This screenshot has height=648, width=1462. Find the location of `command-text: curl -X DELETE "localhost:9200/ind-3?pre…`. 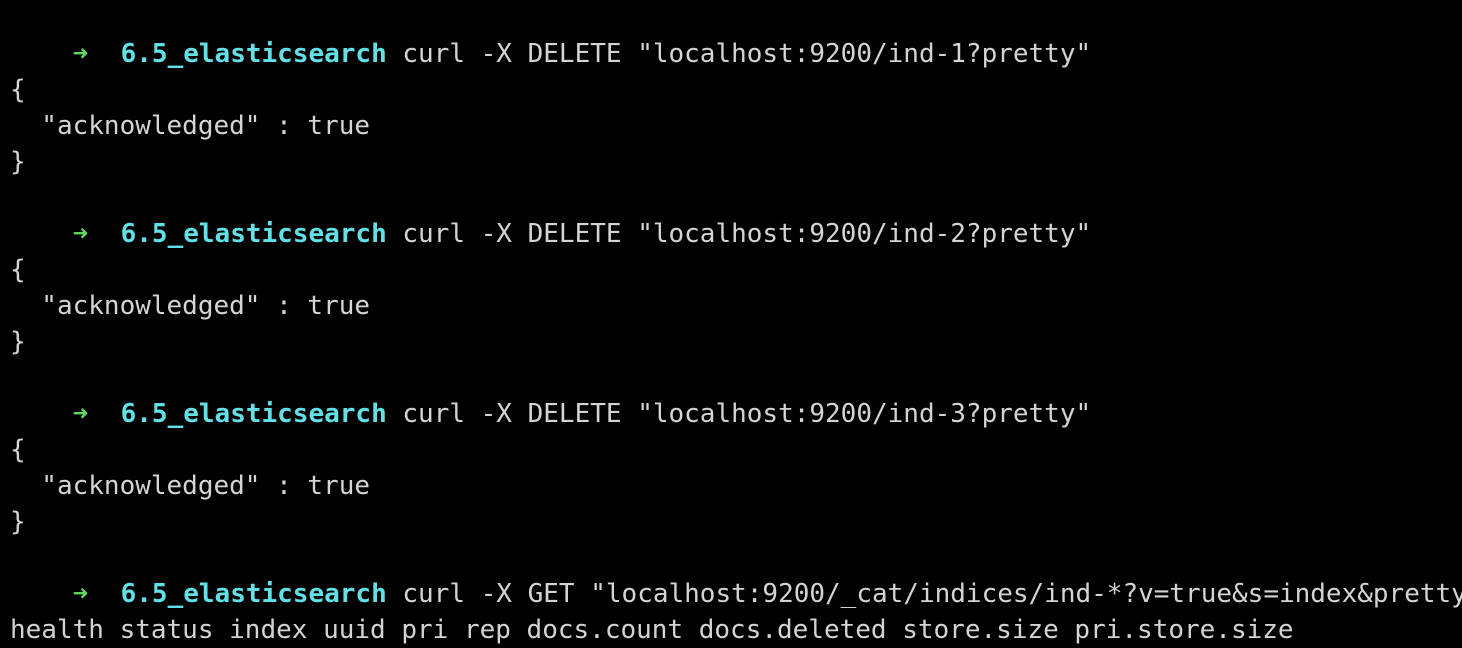

command-text: curl -X DELETE "localhost:9200/ind-3?pre… is located at coordinates (747, 414).